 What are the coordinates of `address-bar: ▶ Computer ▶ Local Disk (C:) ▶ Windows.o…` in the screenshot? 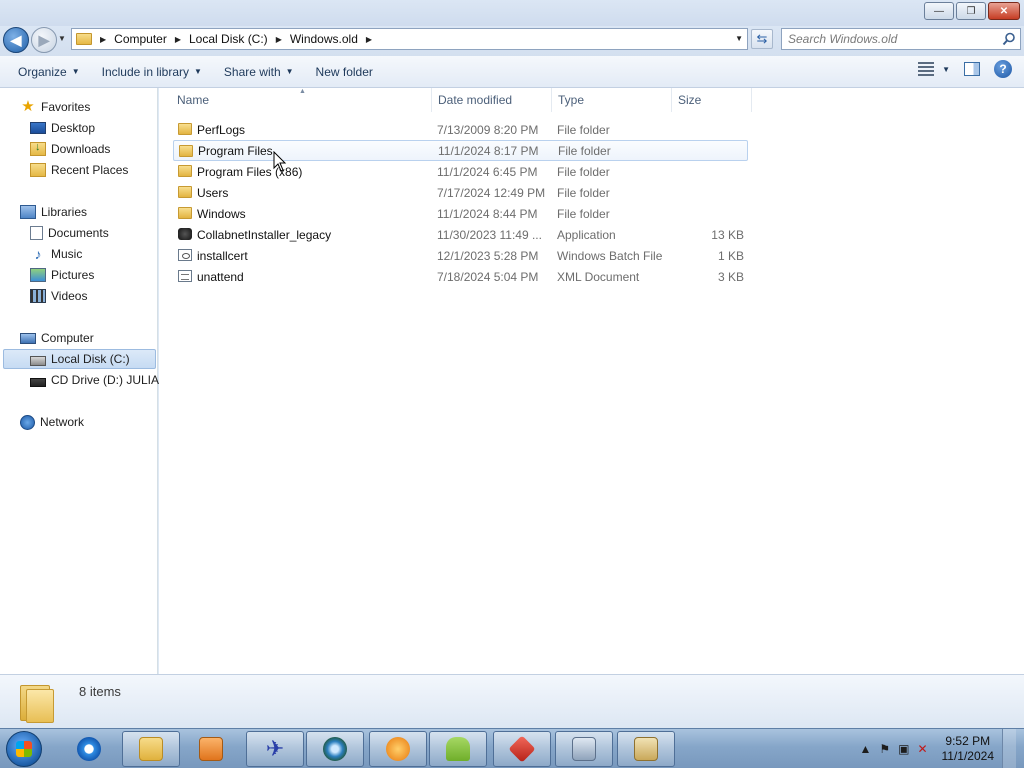 It's located at (409, 39).